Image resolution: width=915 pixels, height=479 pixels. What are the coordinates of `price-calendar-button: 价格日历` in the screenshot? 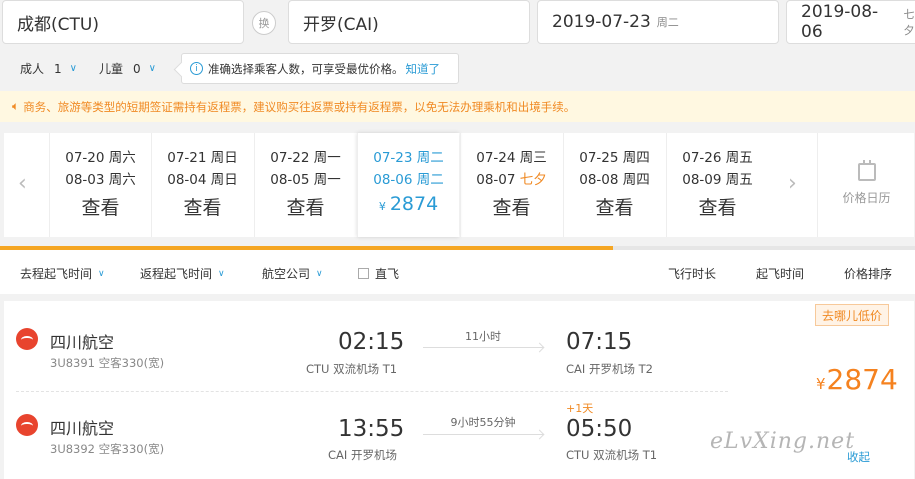 It's located at (866, 185).